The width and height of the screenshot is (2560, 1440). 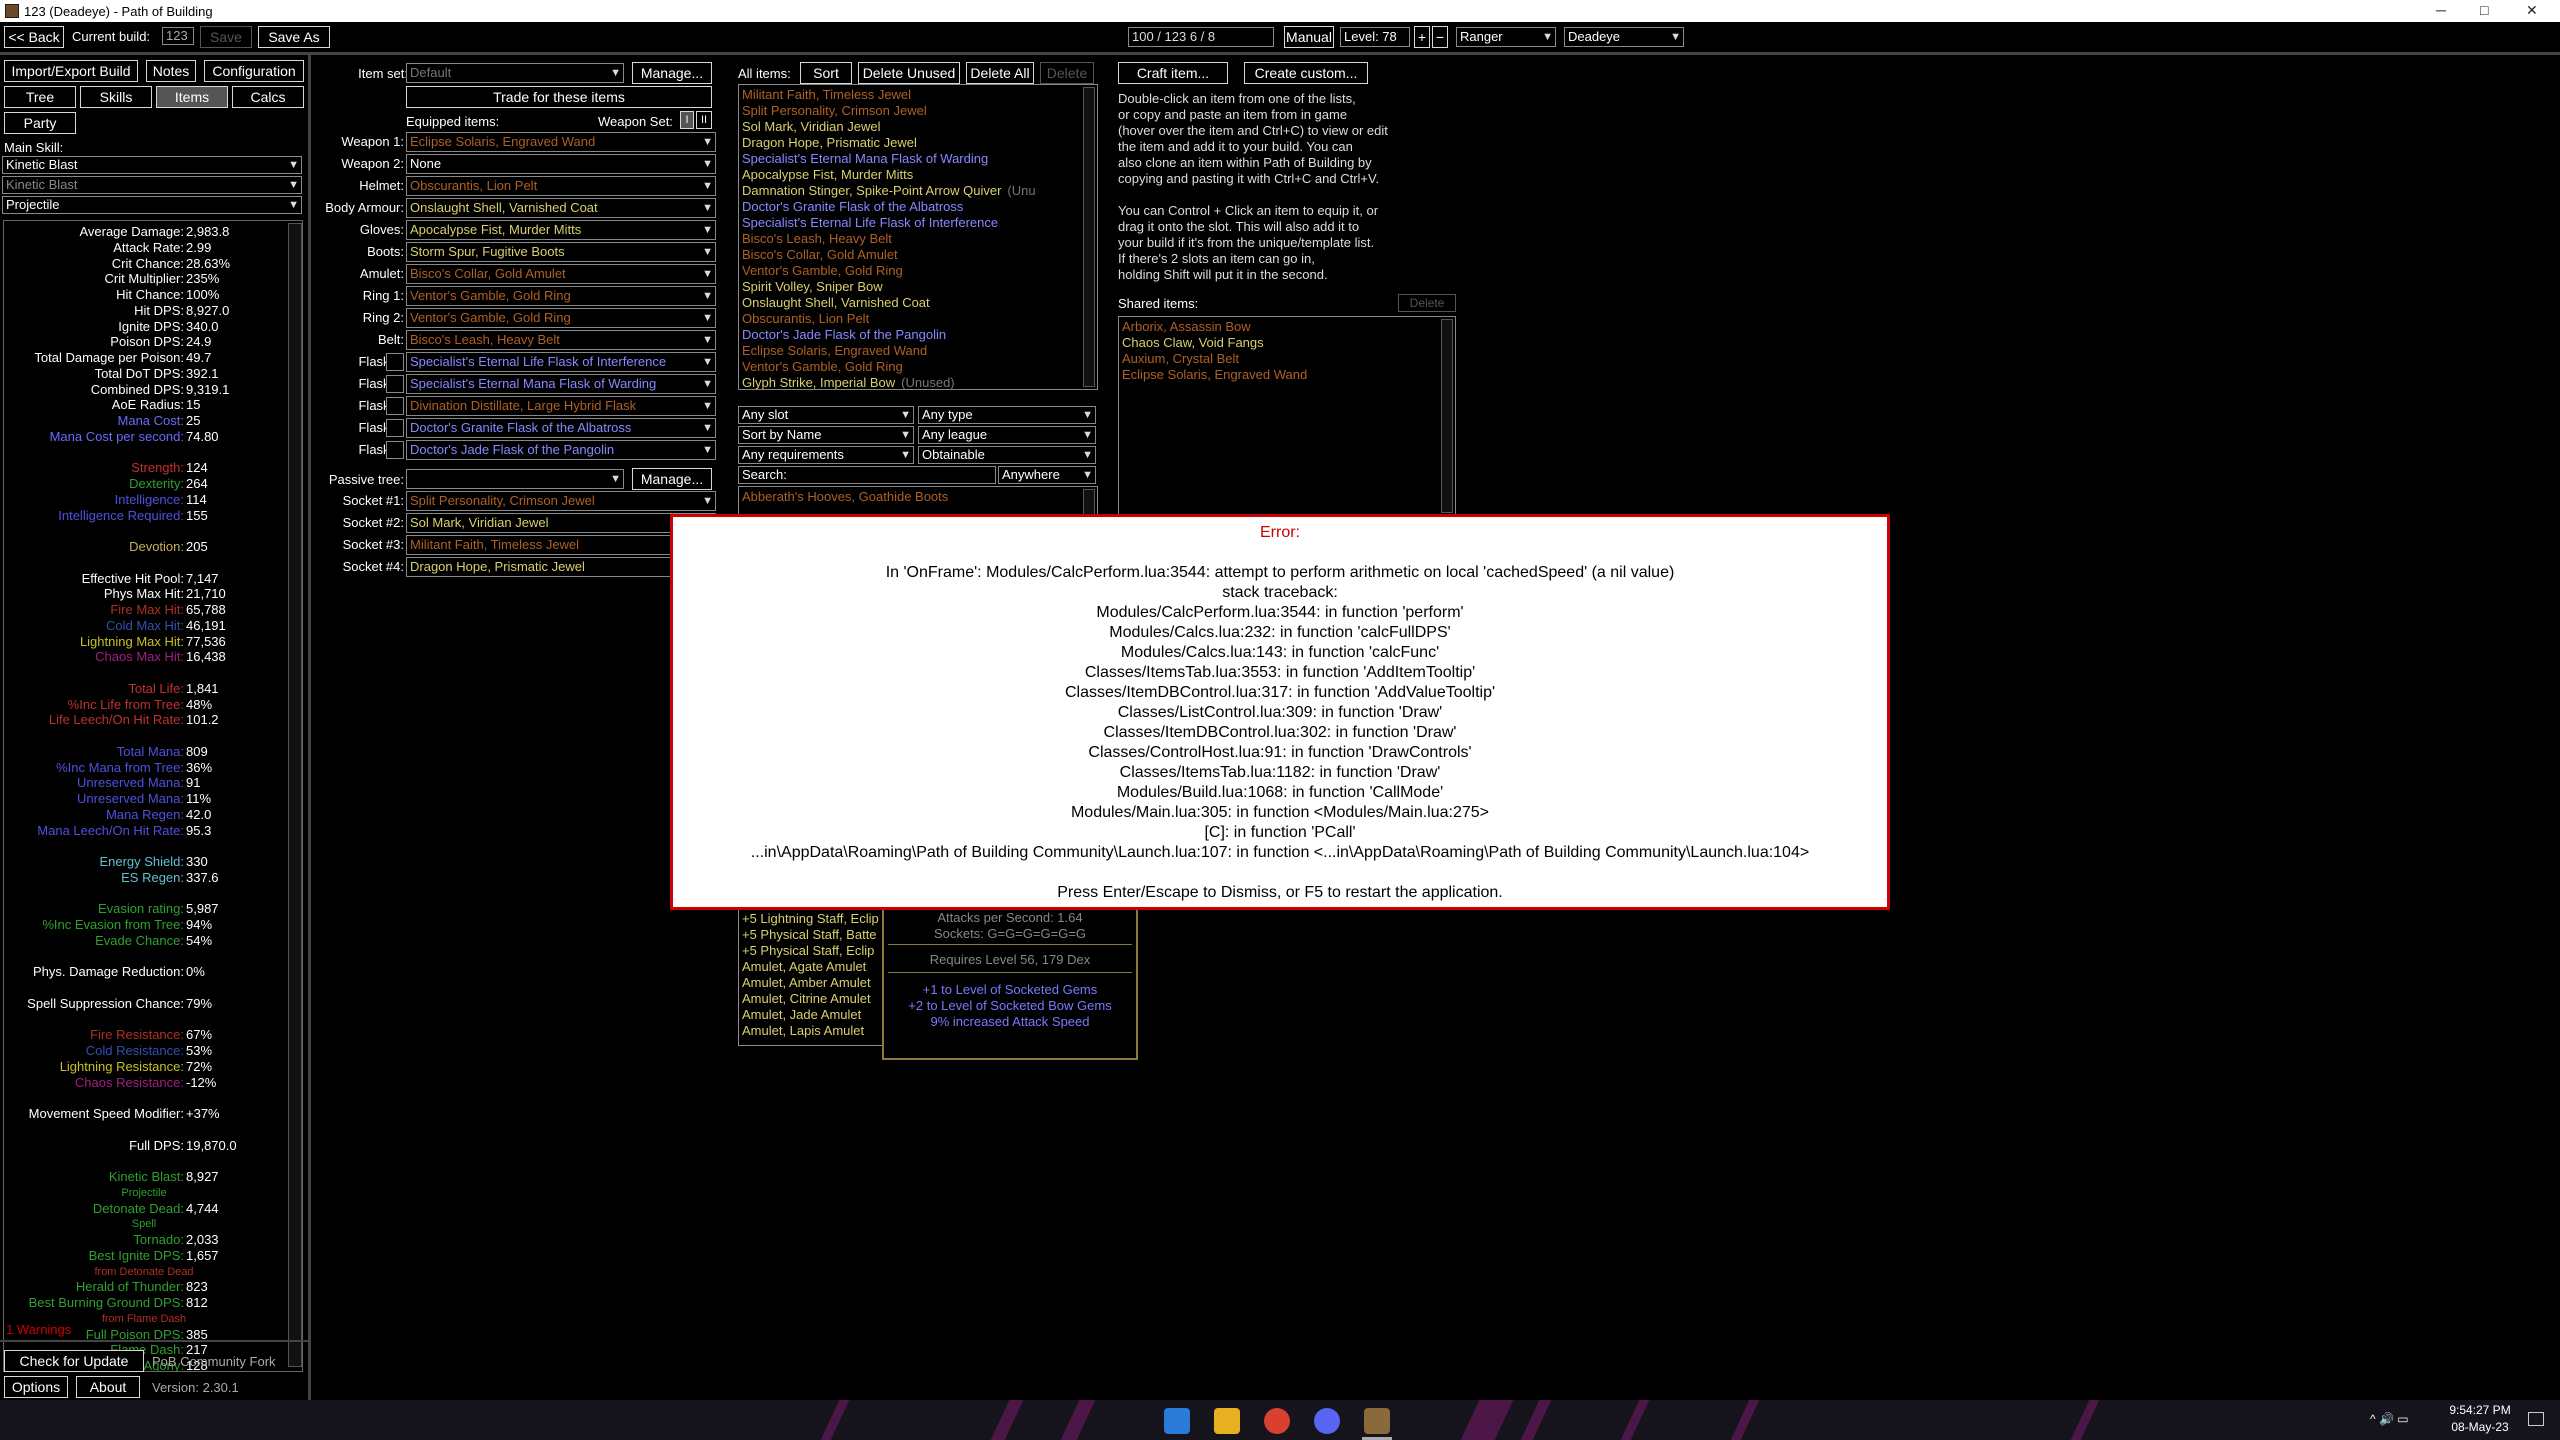 What do you see at coordinates (829, 143) in the screenshot?
I see `list-item: Dragon Hope, Prismatic Jewel` at bounding box center [829, 143].